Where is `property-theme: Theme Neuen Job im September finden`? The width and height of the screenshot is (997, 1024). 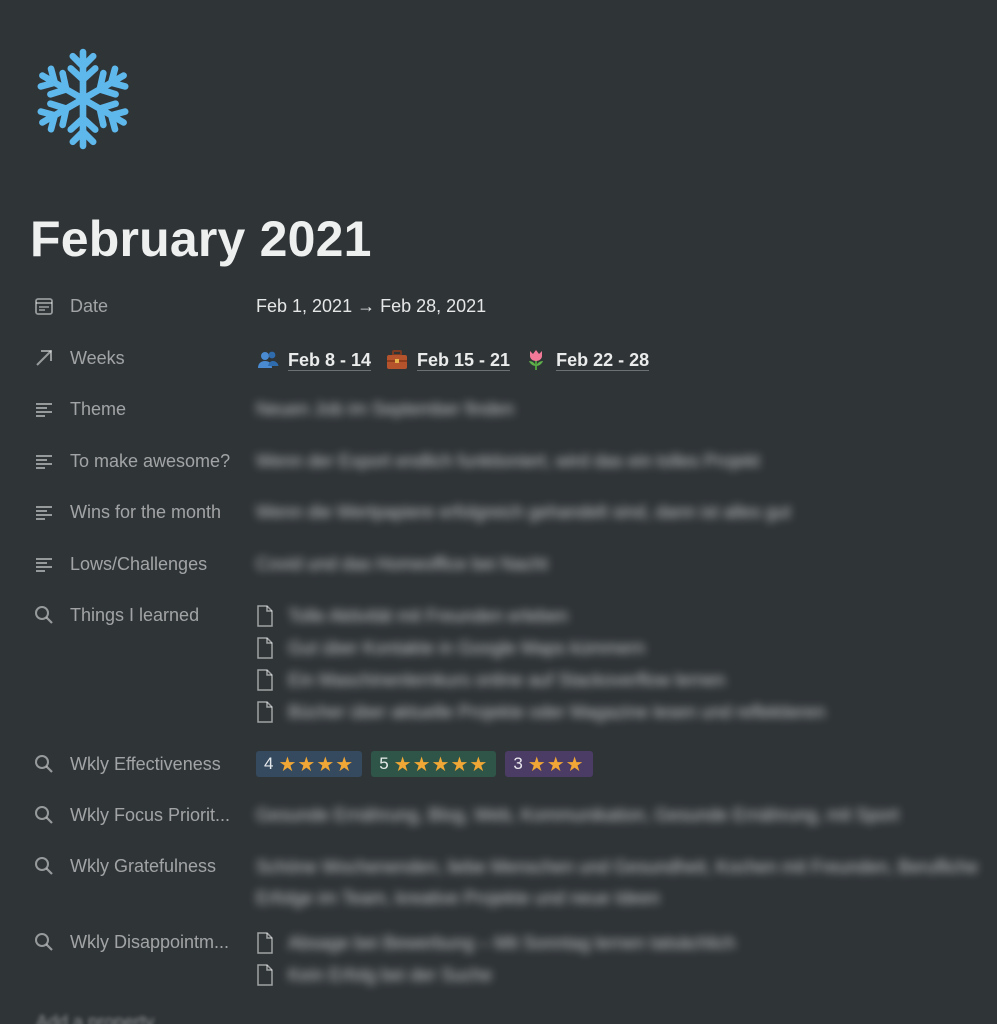
property-theme: Theme Neuen Job im September finden is located at coordinates (510, 407).